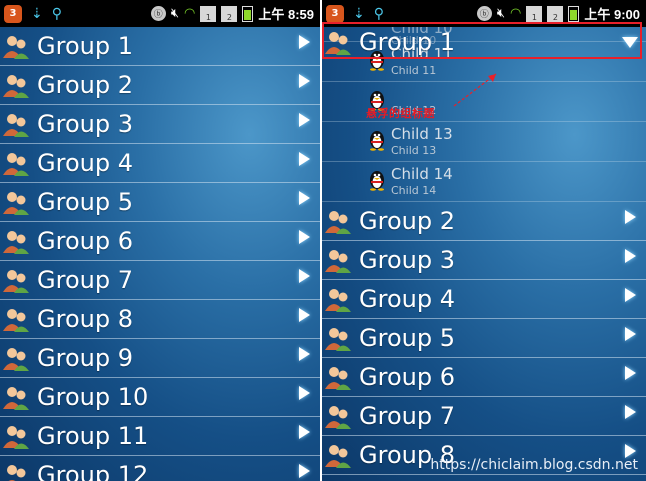 This screenshot has width=646, height=481. Describe the element at coordinates (484, 142) in the screenshot. I see `child-row: Child 13 Child 13` at that location.